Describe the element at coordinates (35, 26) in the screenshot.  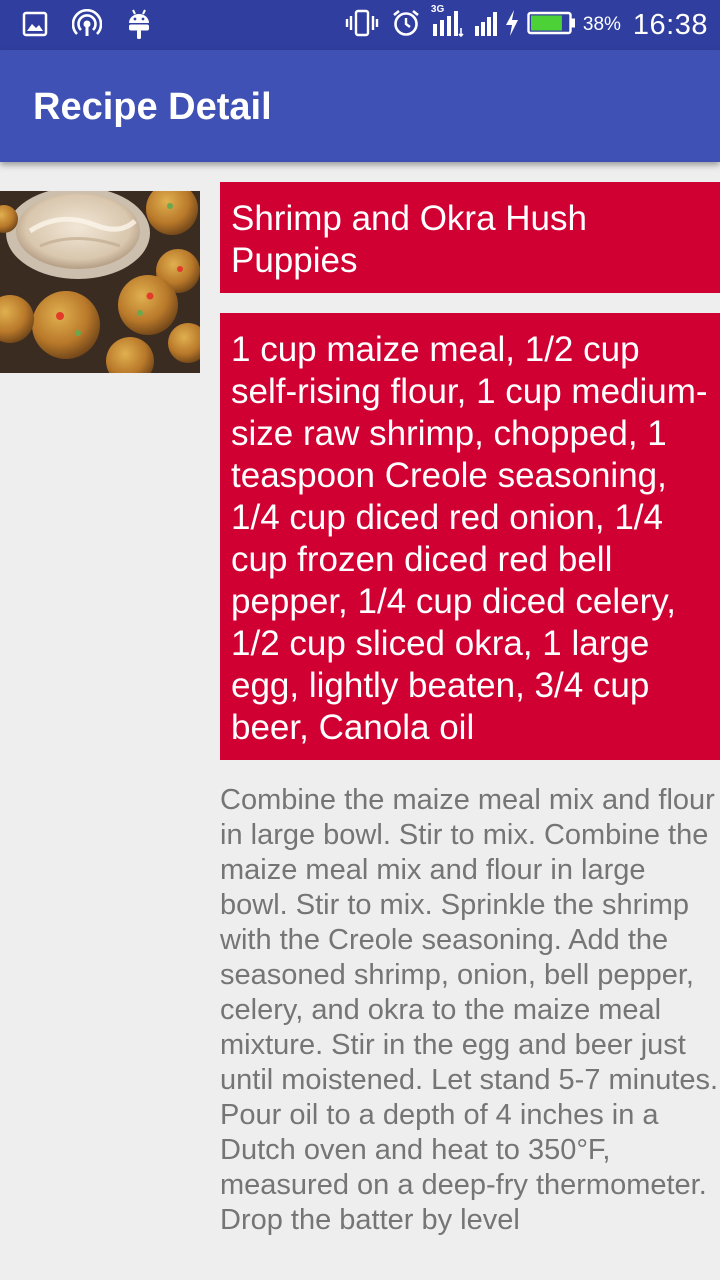
I see `image-icon` at that location.